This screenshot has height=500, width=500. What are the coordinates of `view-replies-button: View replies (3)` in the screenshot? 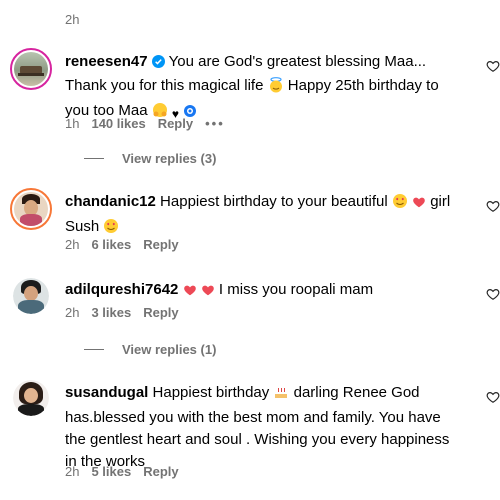 It's located at (150, 158).